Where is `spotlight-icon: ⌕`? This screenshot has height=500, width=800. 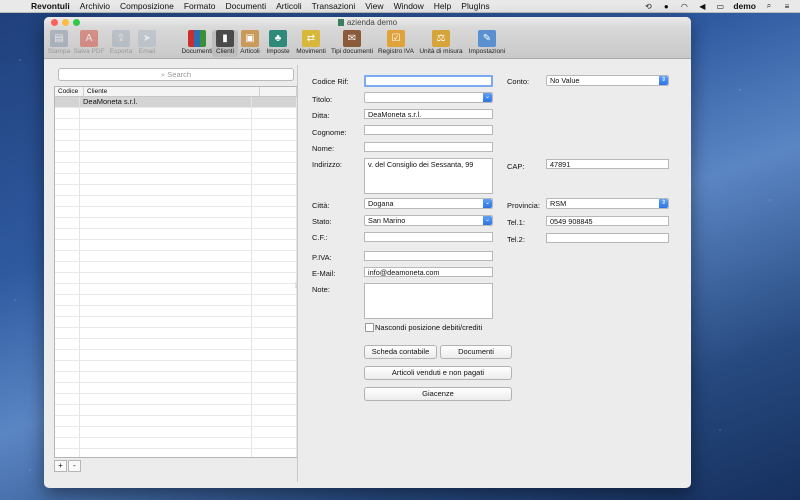 spotlight-icon: ⌕ is located at coordinates (769, 6).